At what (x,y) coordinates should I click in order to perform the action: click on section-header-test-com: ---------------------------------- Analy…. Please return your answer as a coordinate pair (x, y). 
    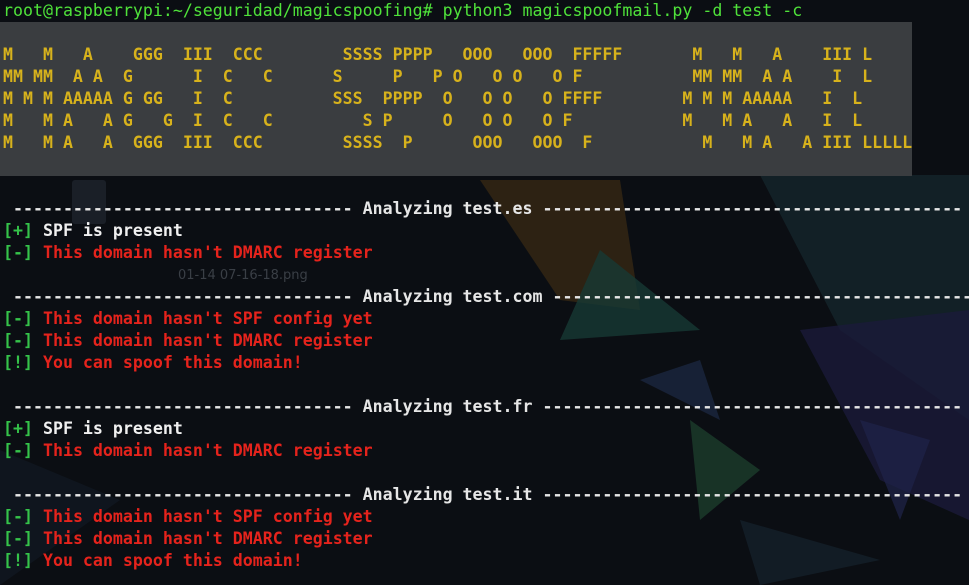
    Looking at the image, I should click on (486, 296).